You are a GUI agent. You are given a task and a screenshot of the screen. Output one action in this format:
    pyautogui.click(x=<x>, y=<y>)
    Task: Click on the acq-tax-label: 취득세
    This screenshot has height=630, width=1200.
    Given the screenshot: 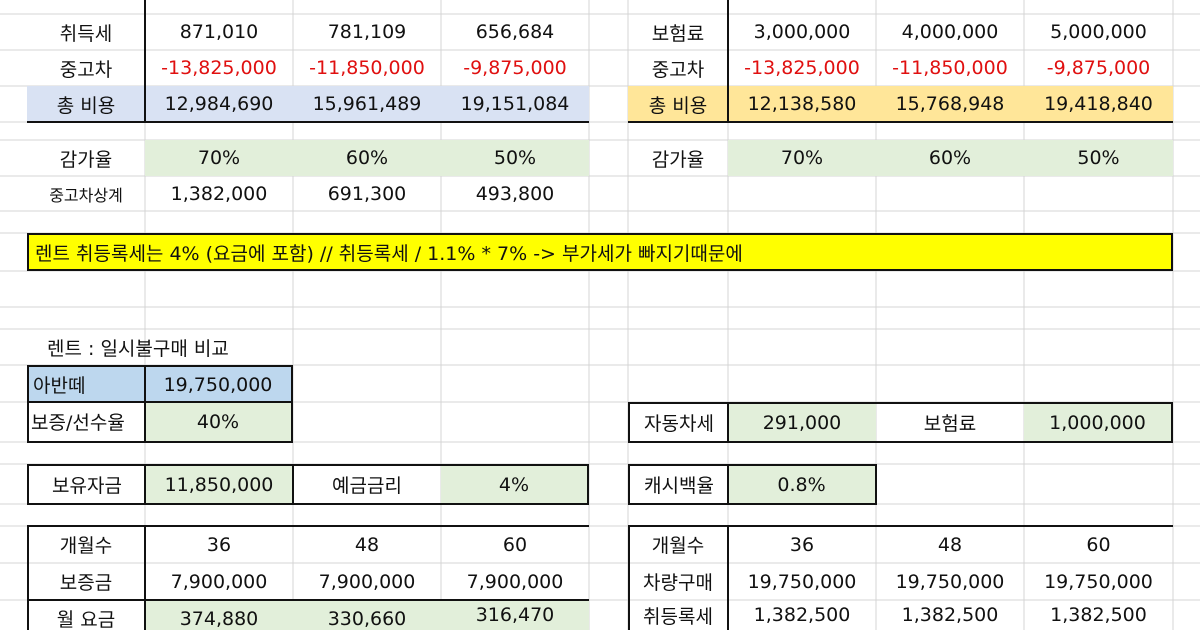 What is the action you would take?
    pyautogui.click(x=86, y=32)
    